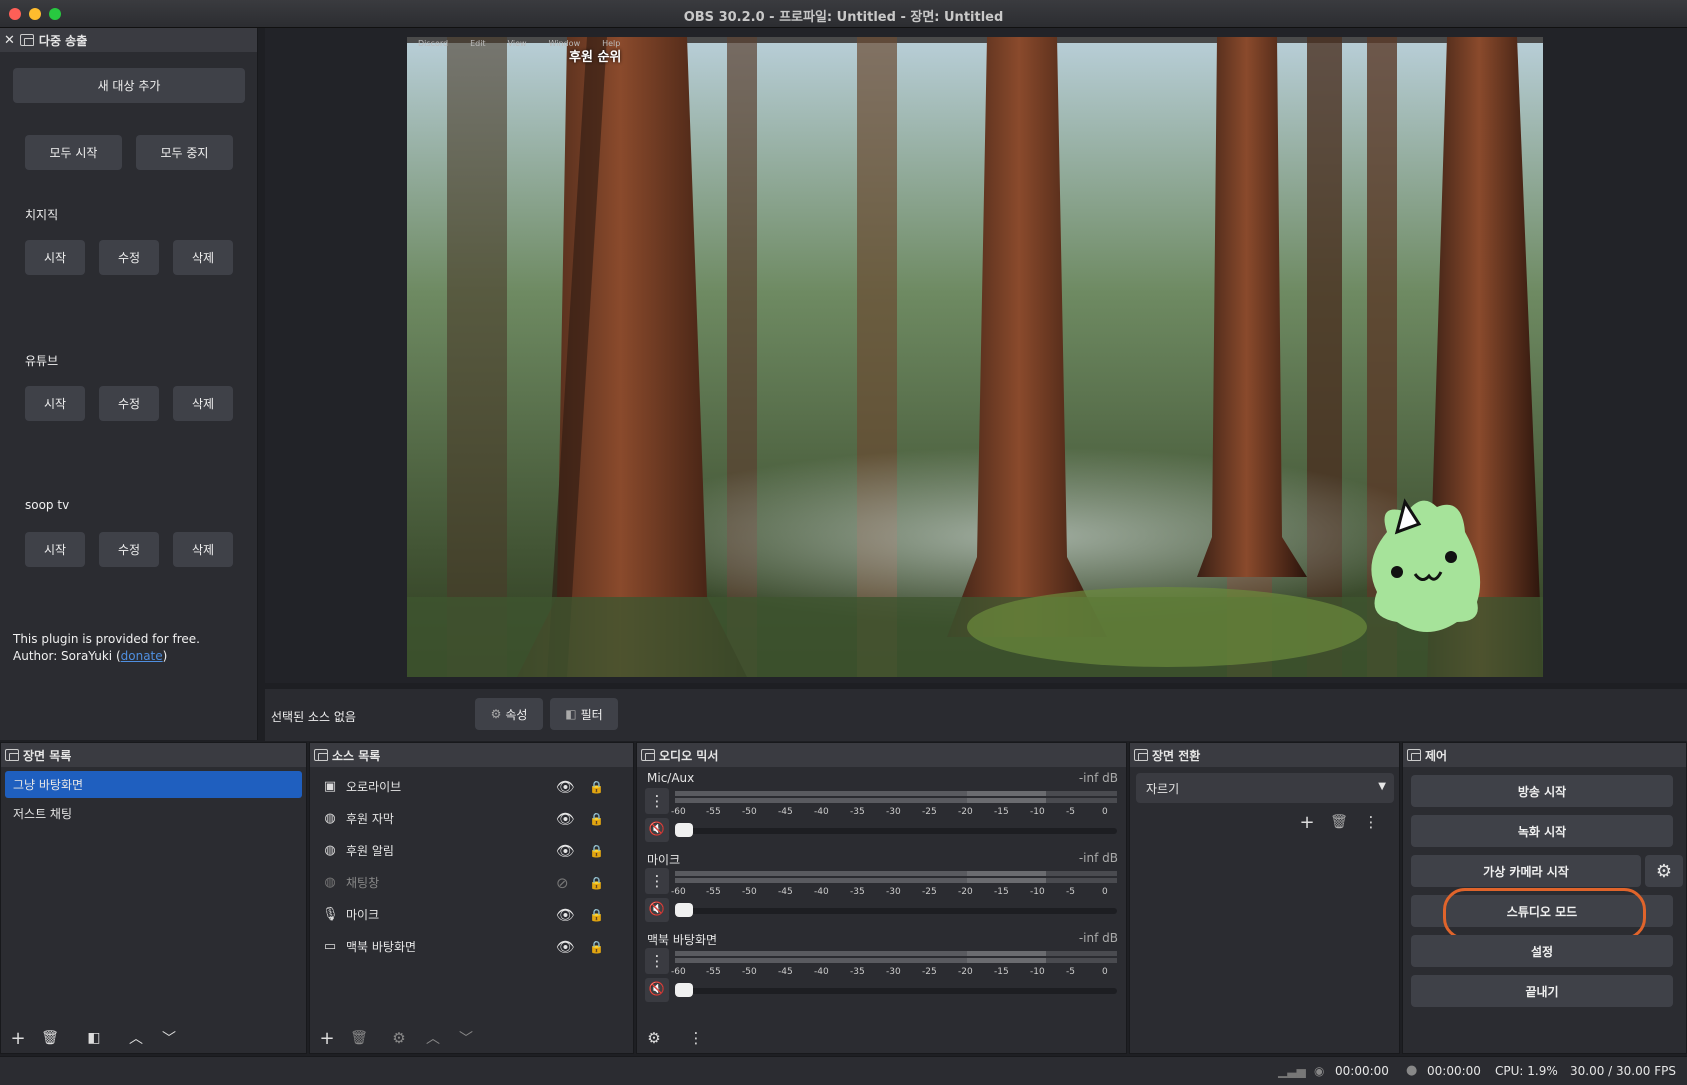 This screenshot has width=1687, height=1085. What do you see at coordinates (1542, 831) in the screenshot?
I see `start-recording-button: 녹화 시작` at bounding box center [1542, 831].